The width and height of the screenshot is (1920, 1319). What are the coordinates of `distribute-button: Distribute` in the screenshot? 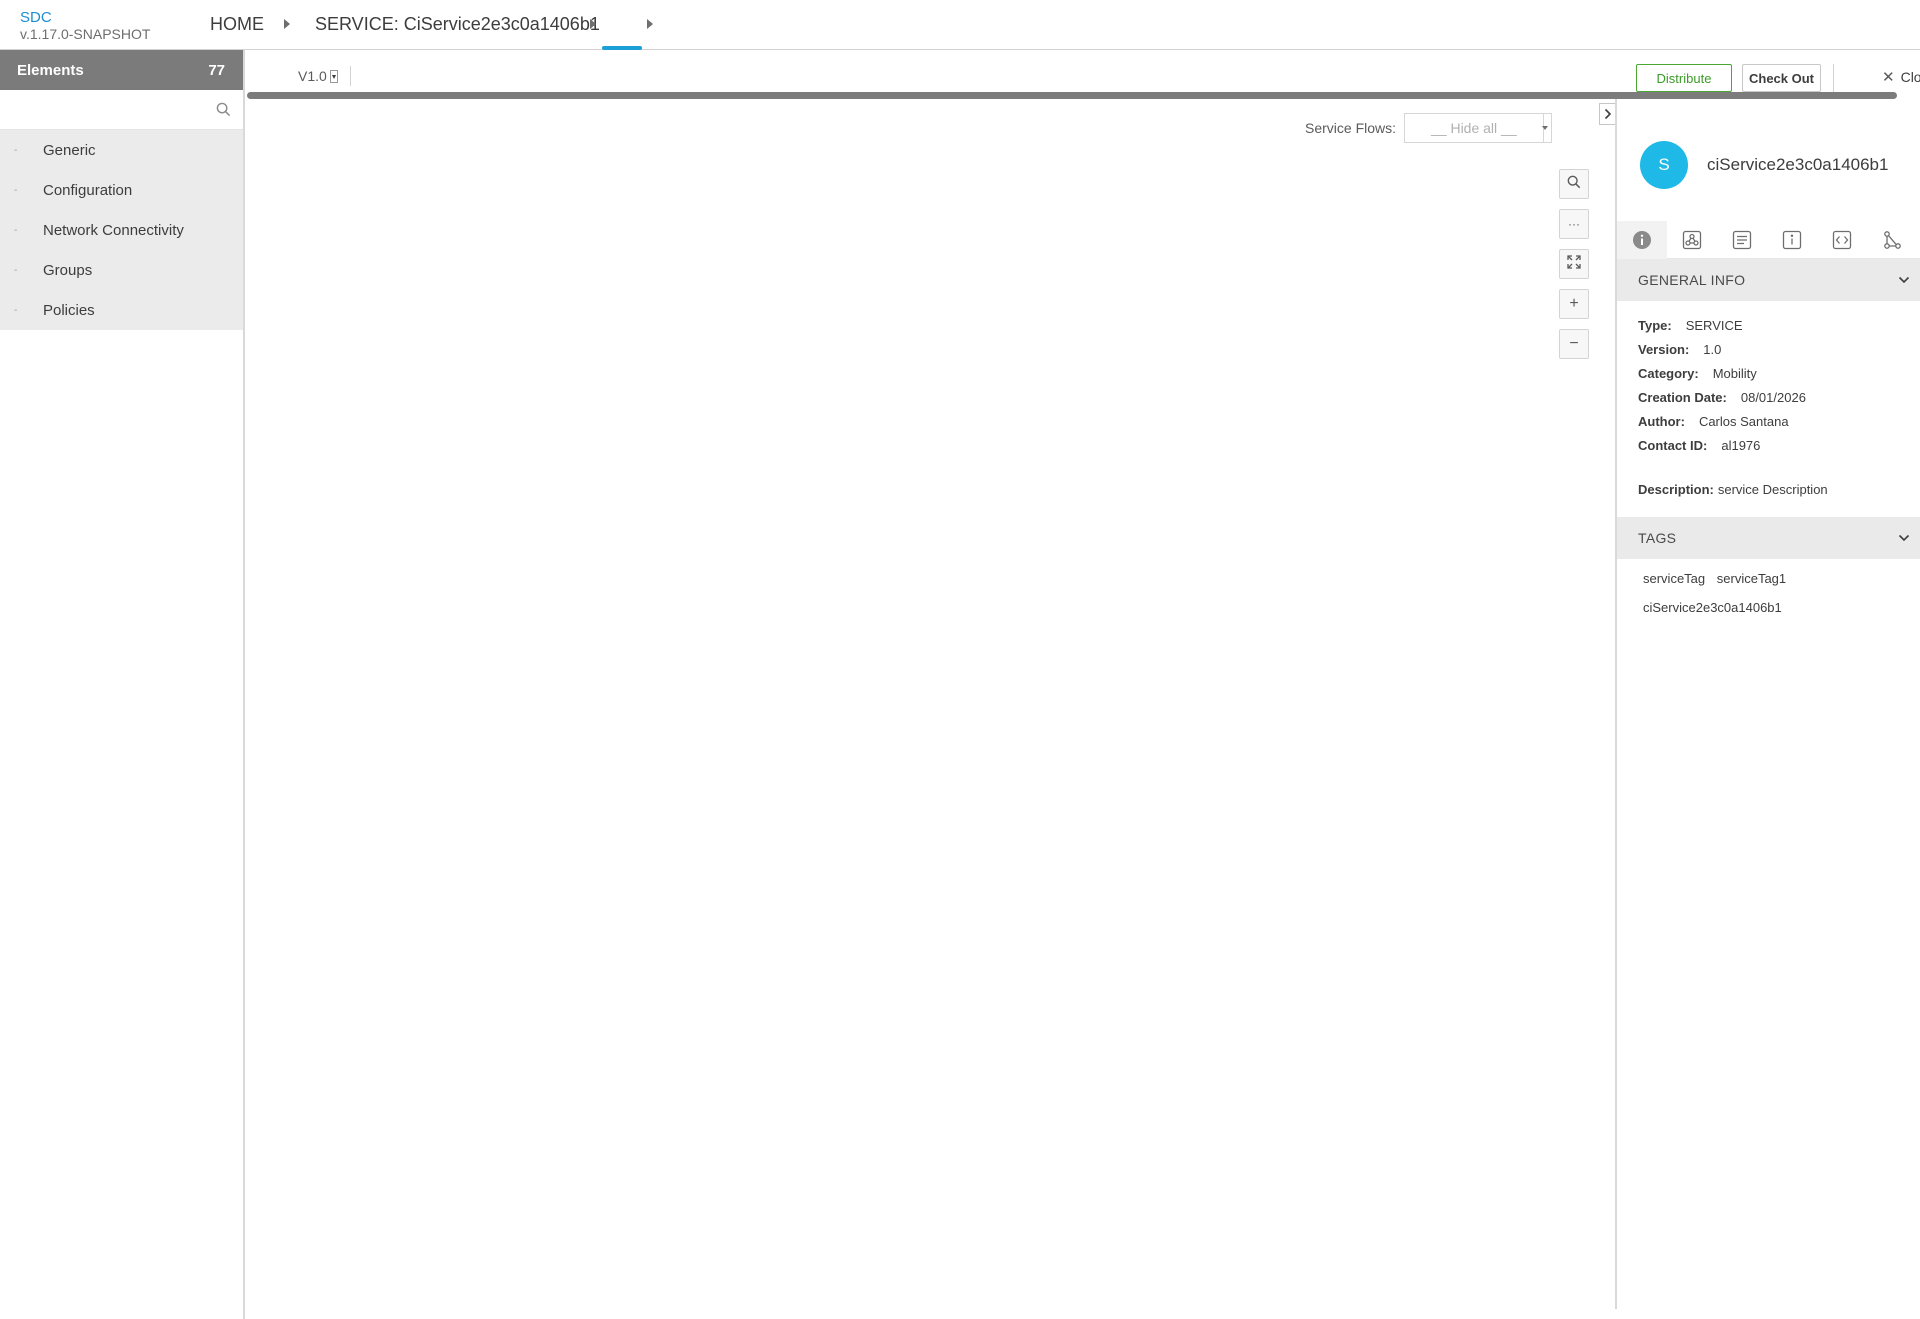 It's located at (1684, 78).